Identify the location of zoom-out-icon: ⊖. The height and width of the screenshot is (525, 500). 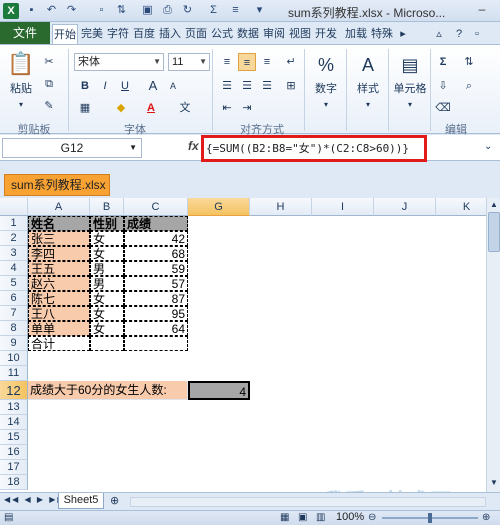
(372, 517).